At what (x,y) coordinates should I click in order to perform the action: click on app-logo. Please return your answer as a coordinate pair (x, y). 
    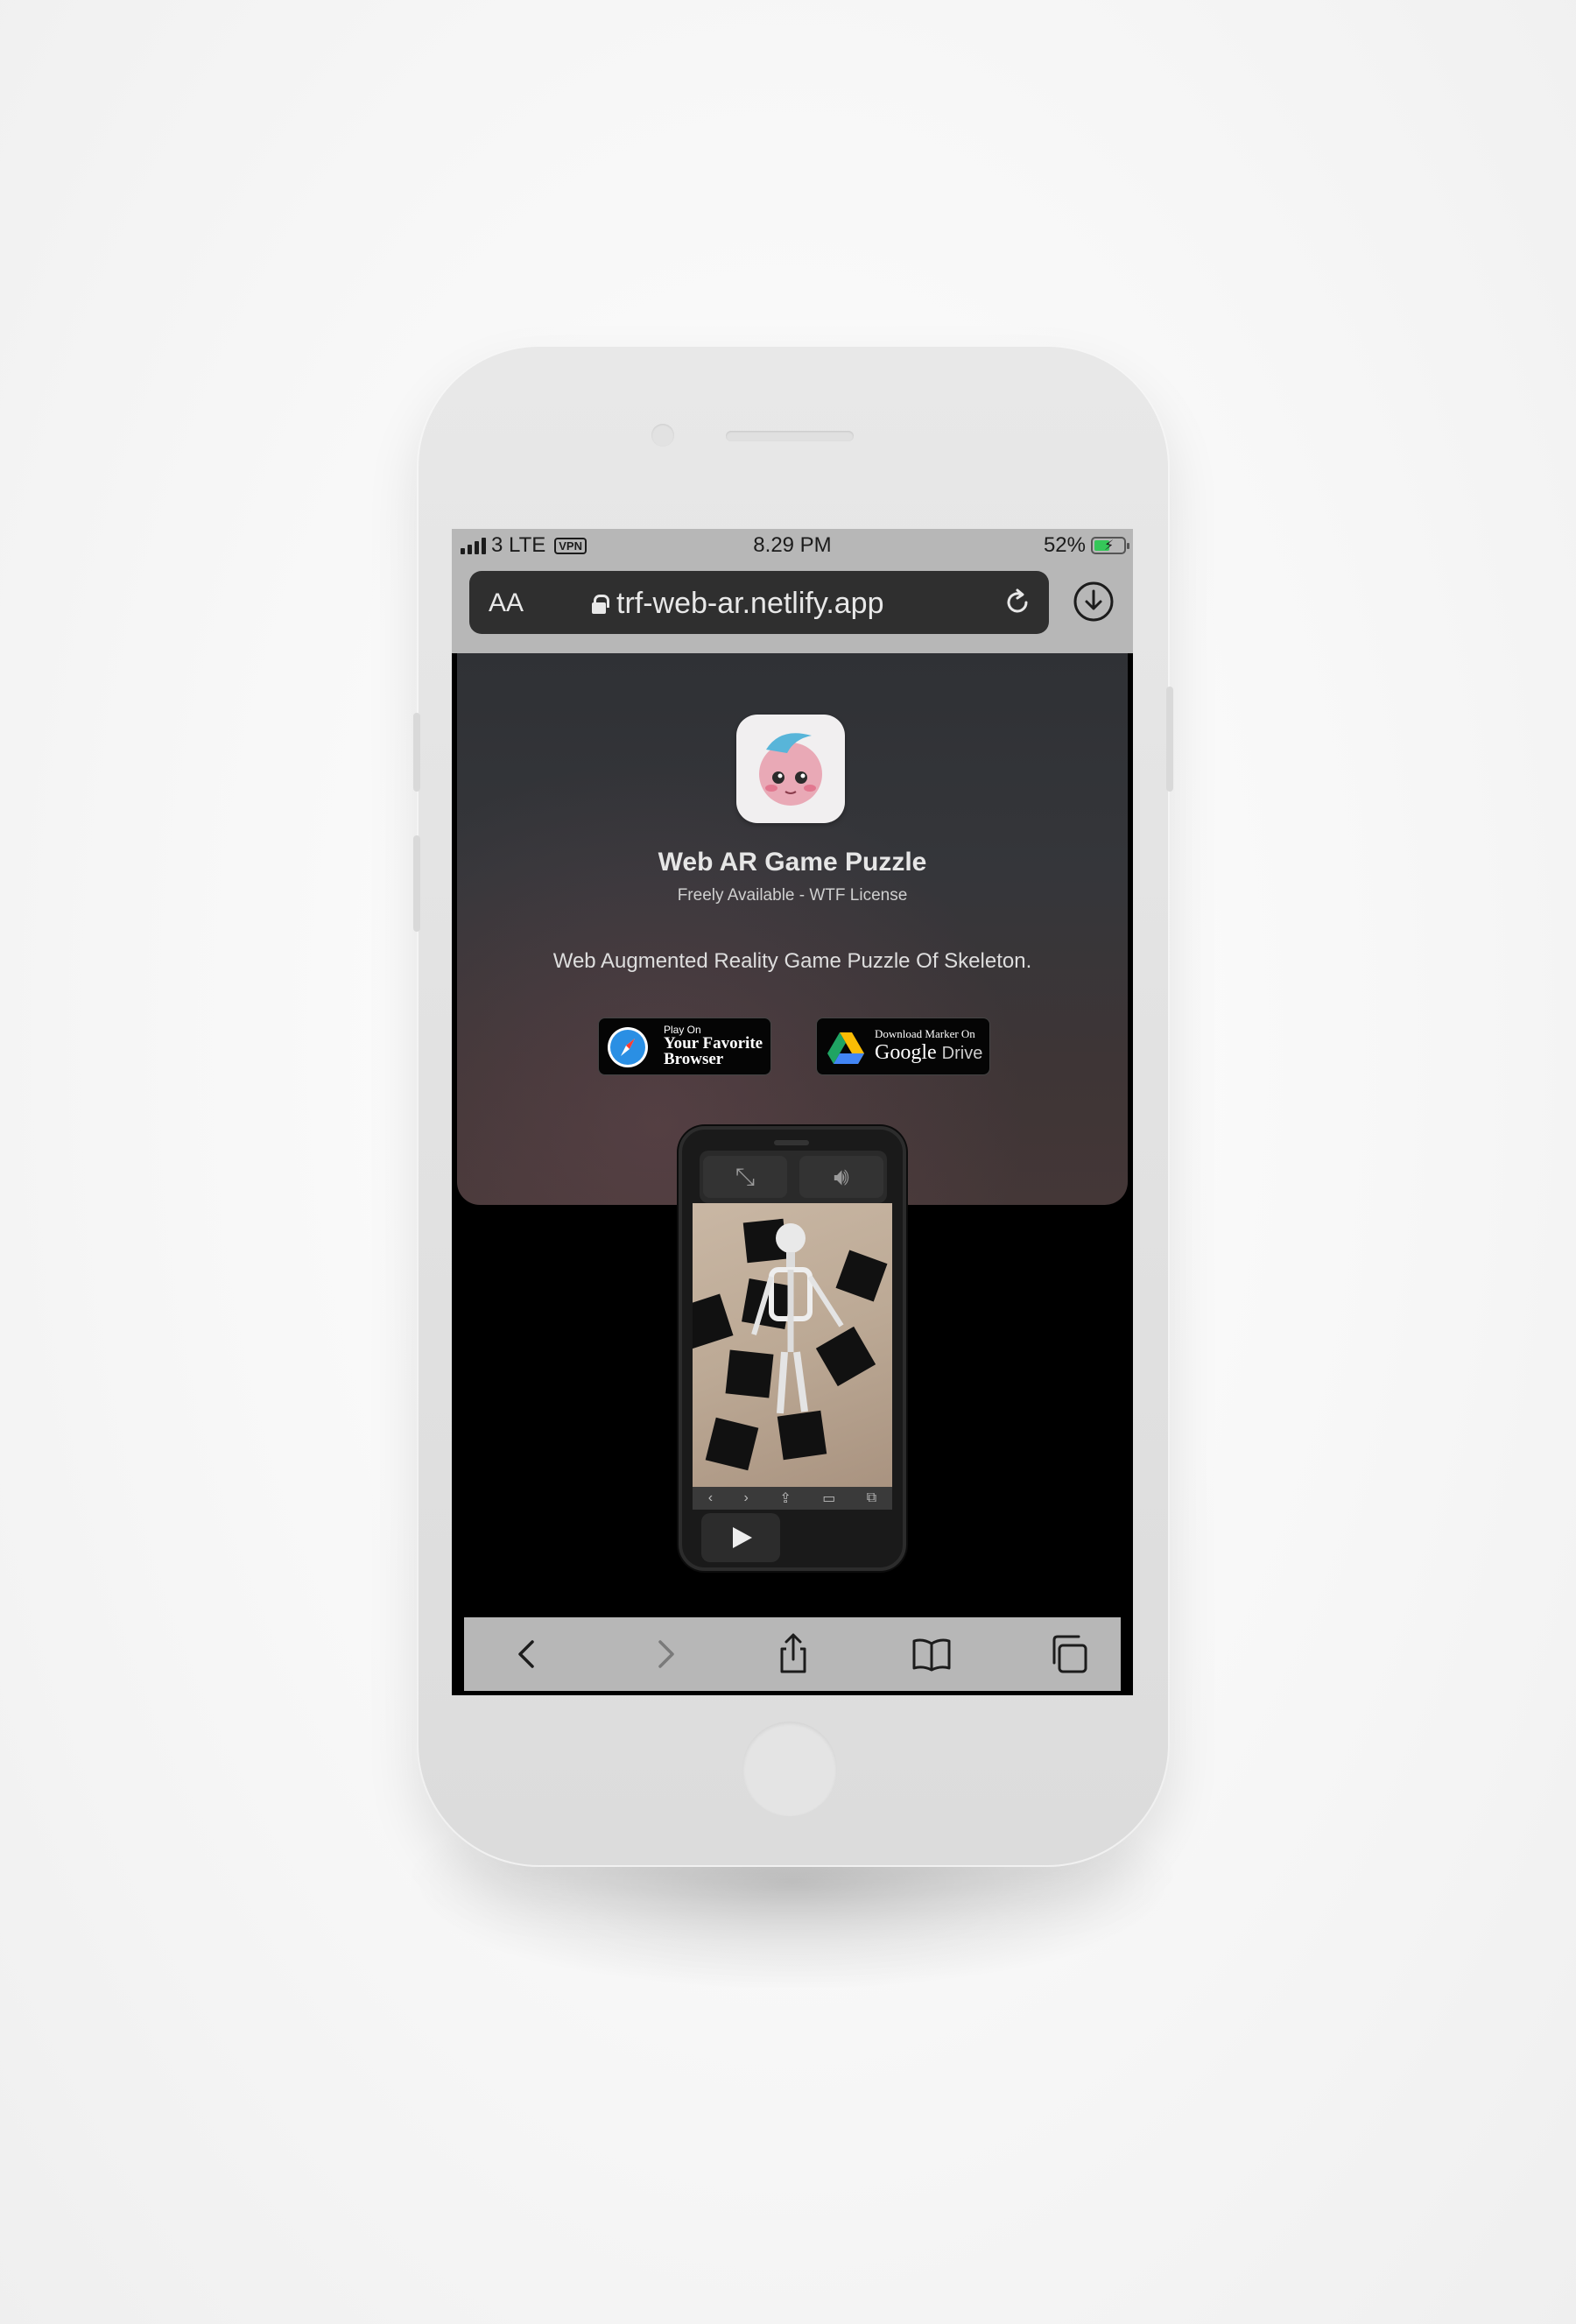
    Looking at the image, I should click on (790, 769).